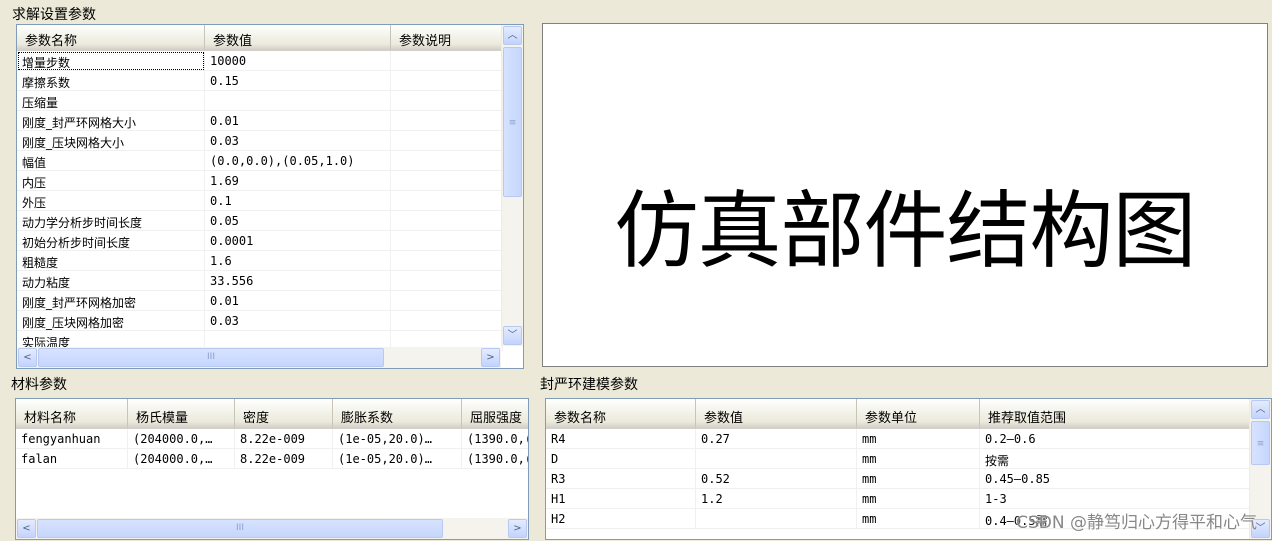  I want to click on table-cell: (0.0,0.0),(0.05,1.0), so click(298, 161).